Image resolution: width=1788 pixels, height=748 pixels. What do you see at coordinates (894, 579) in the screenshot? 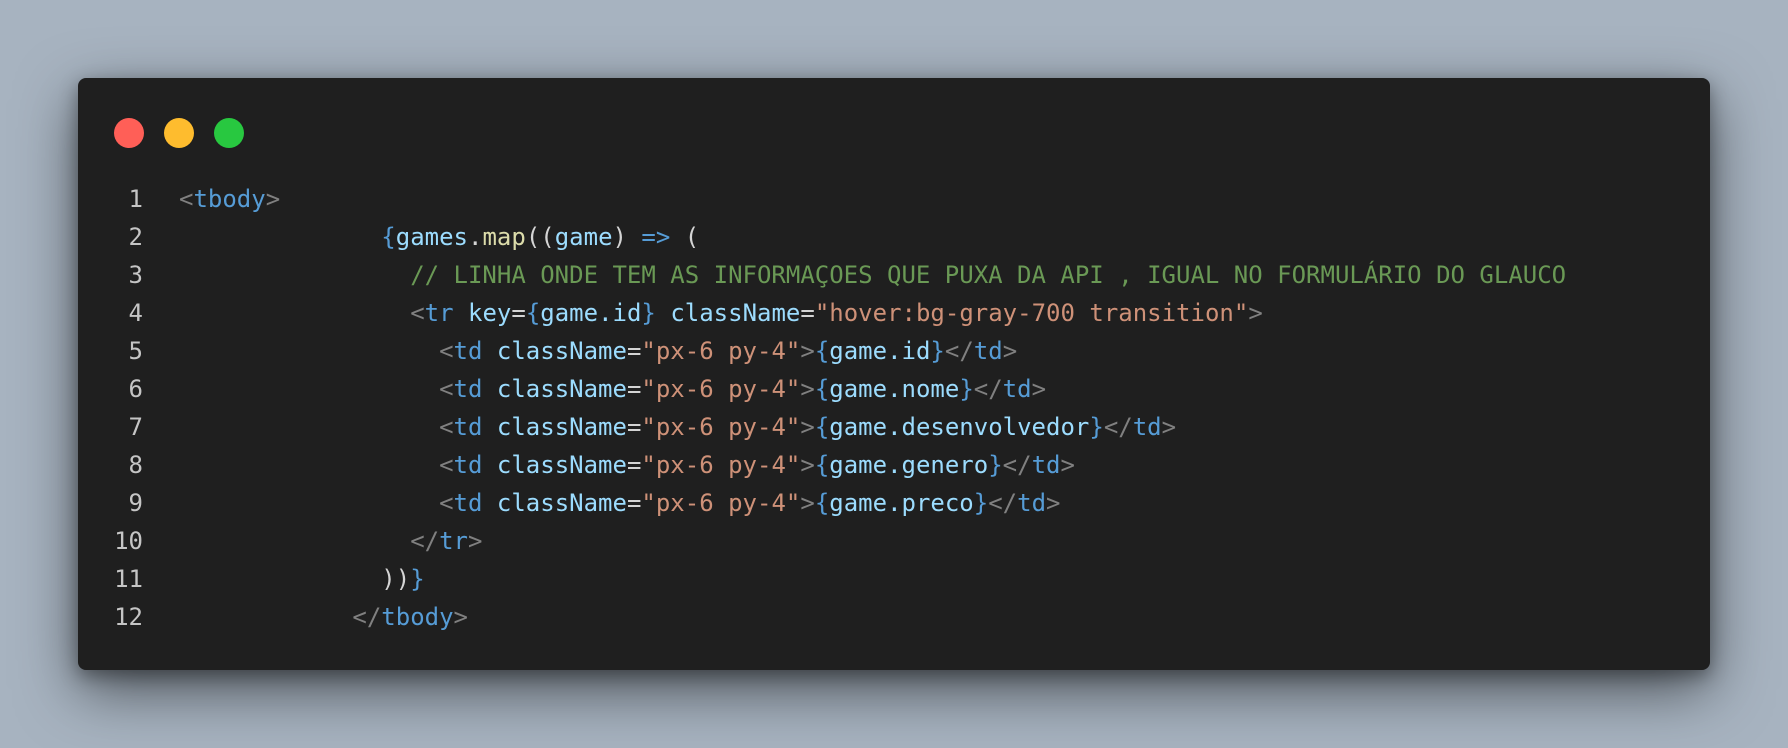
I see `code-line: 11 ))}` at bounding box center [894, 579].